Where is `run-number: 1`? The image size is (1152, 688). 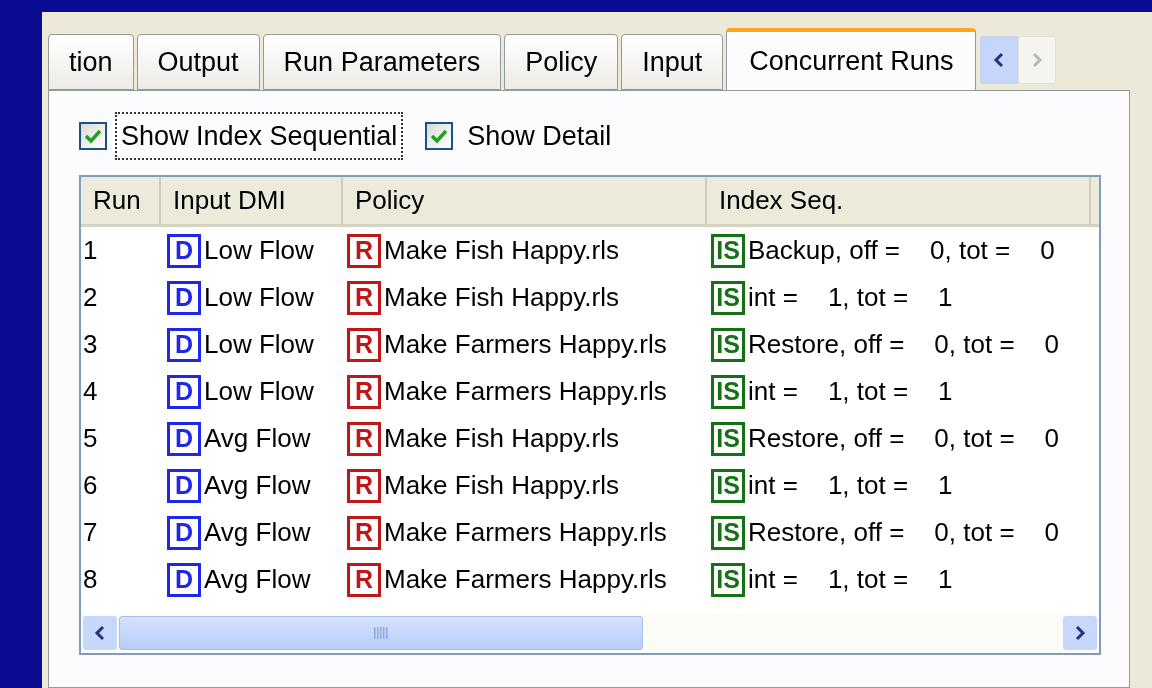
run-number: 1 is located at coordinates (90, 250).